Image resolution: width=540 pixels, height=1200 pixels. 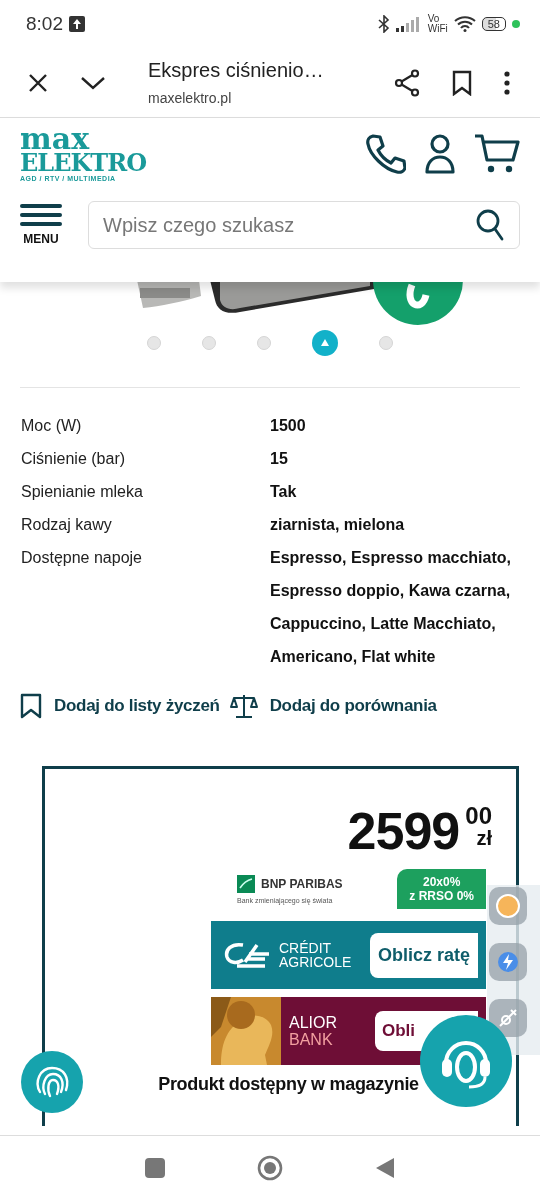 What do you see at coordinates (270, 1168) in the screenshot?
I see `home-icon` at bounding box center [270, 1168].